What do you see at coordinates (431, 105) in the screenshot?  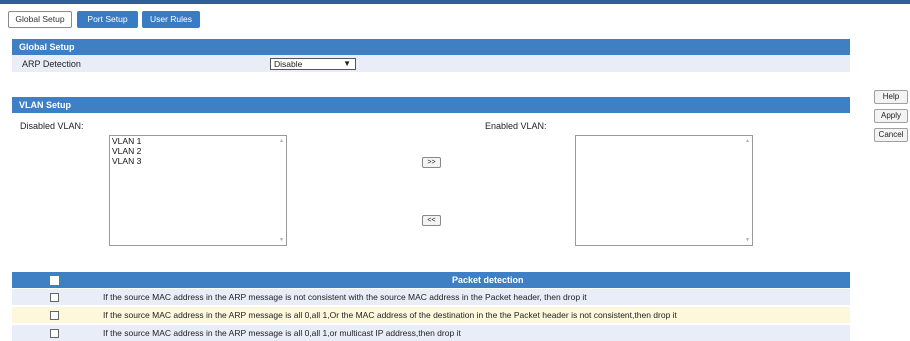 I see `vlan-setup-header: VLAN Setup` at bounding box center [431, 105].